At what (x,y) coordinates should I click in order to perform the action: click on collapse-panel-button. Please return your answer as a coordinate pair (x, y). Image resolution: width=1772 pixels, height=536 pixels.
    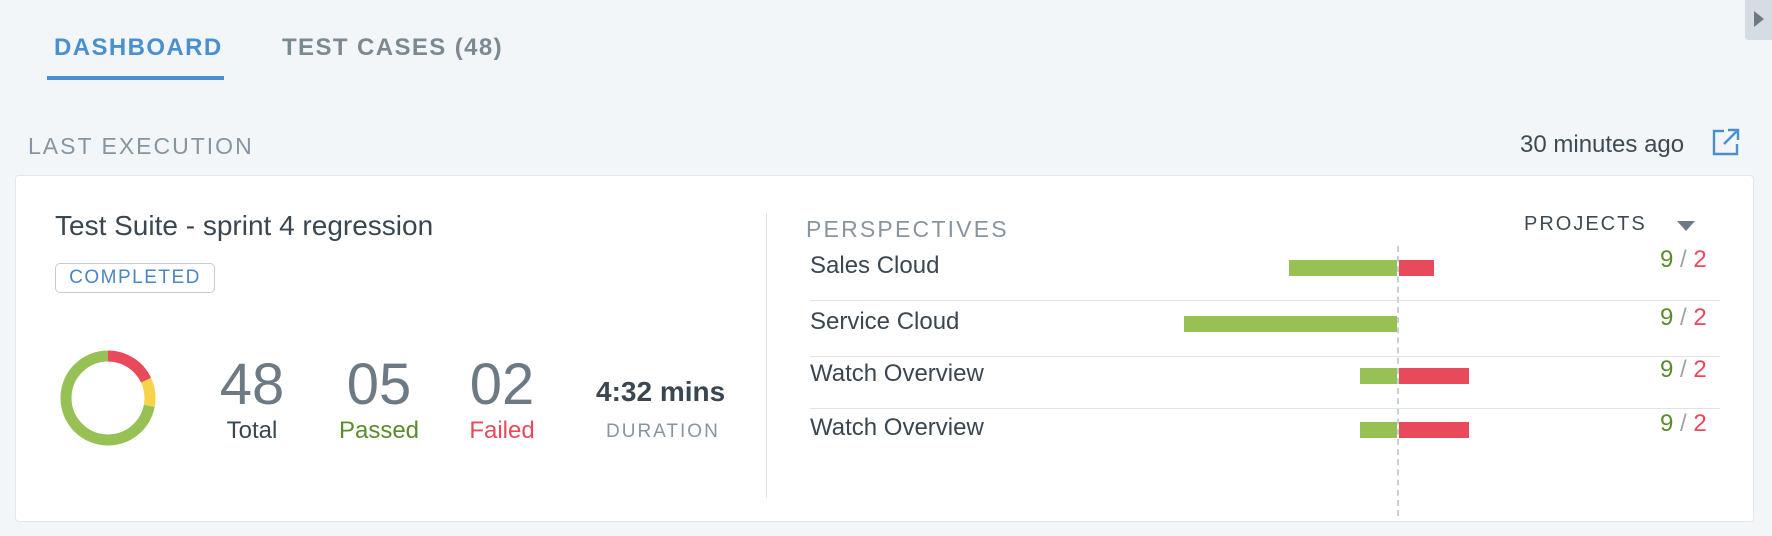
    Looking at the image, I should click on (1758, 20).